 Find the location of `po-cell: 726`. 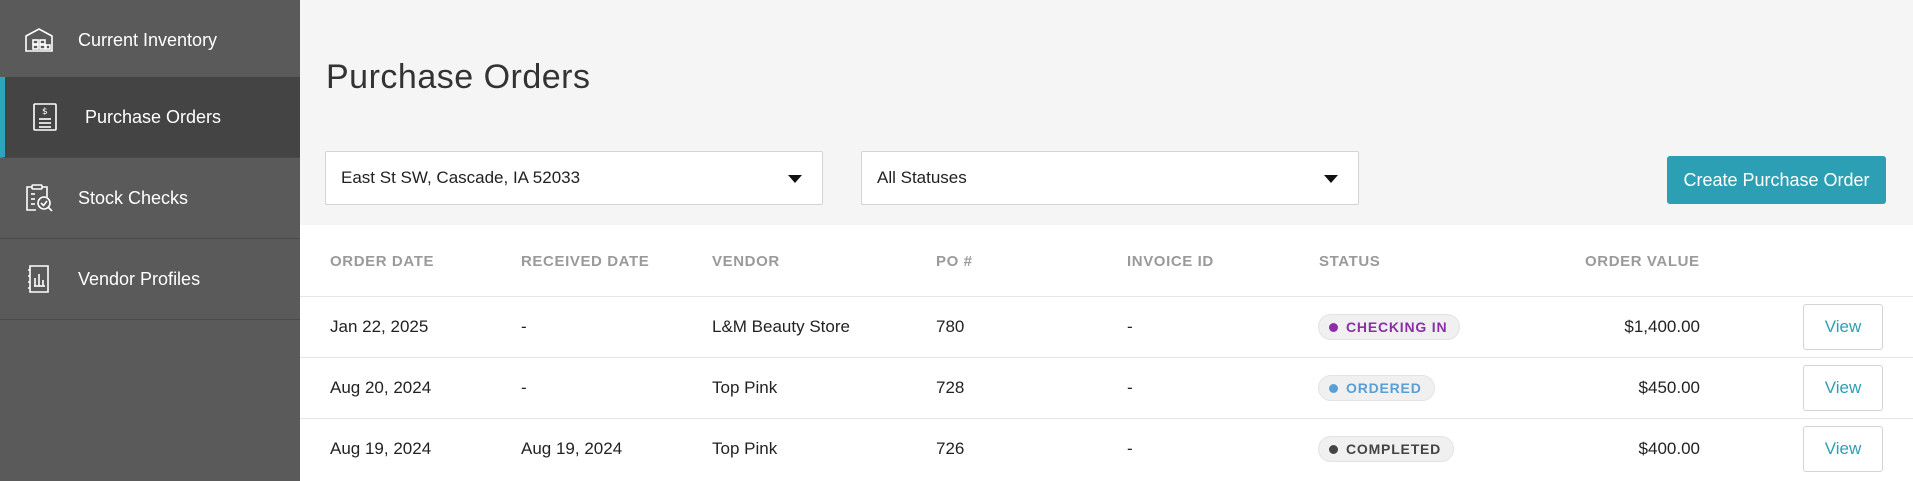

po-cell: 726 is located at coordinates (950, 448).